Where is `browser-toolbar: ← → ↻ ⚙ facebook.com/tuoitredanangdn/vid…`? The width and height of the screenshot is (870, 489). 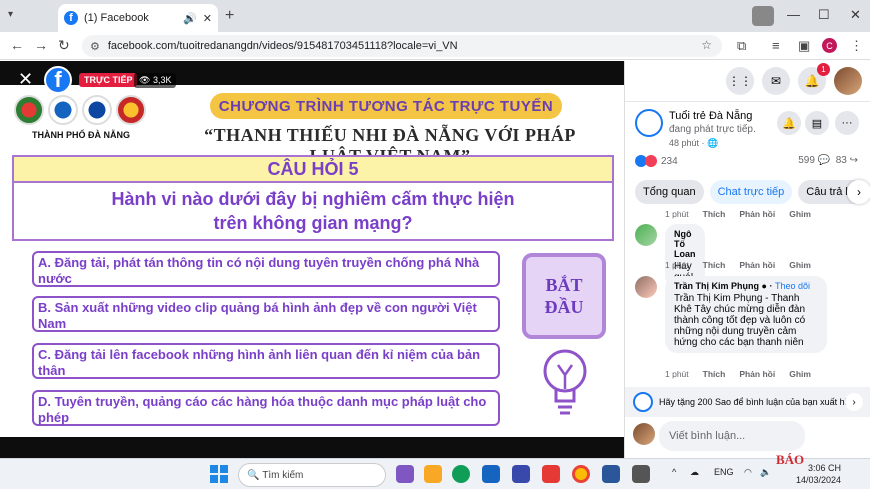
browser-toolbar: ← → ↻ ⚙ facebook.com/tuoitredanangdn/vid… is located at coordinates (435, 46).